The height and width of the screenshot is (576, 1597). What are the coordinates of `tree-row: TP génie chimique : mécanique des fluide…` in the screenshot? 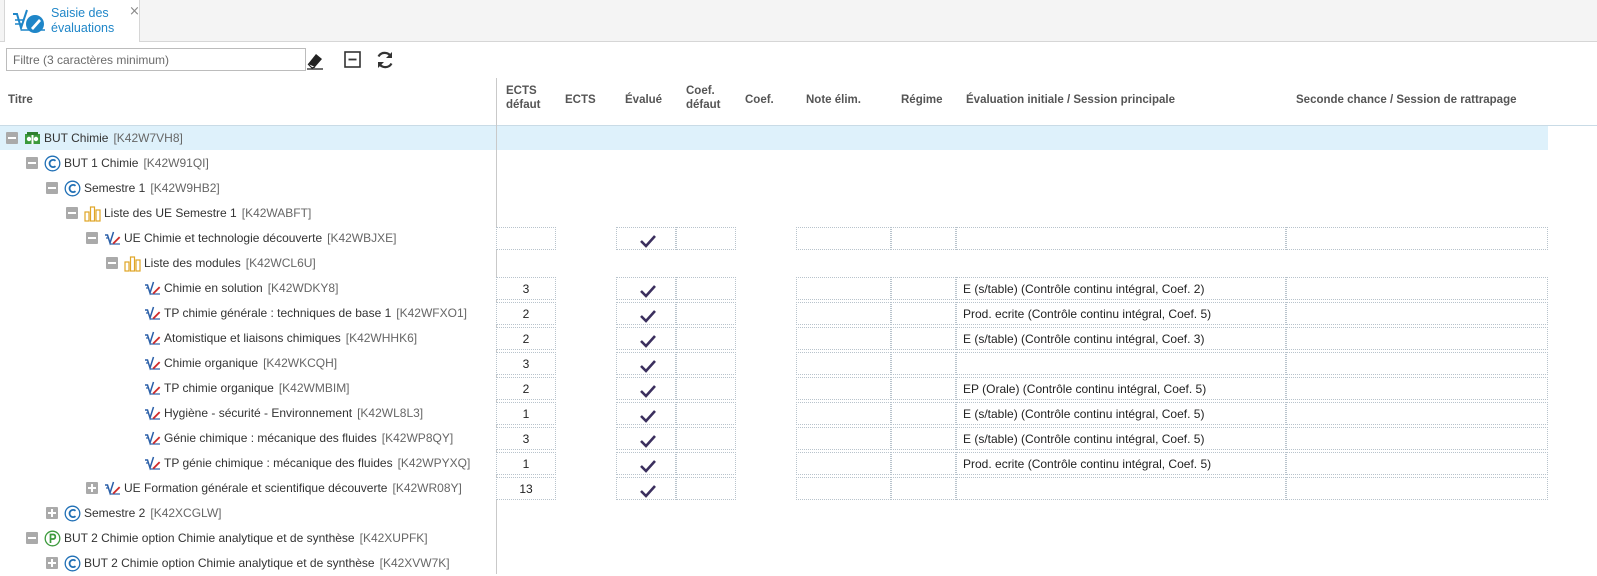 It's located at (248, 463).